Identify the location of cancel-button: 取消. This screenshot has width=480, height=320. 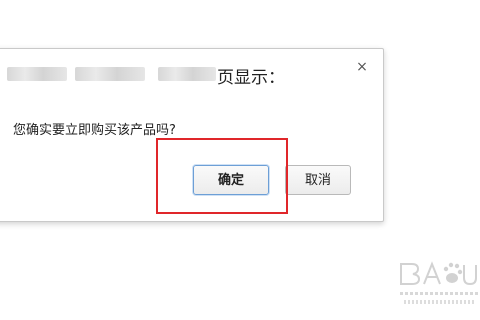
(318, 180).